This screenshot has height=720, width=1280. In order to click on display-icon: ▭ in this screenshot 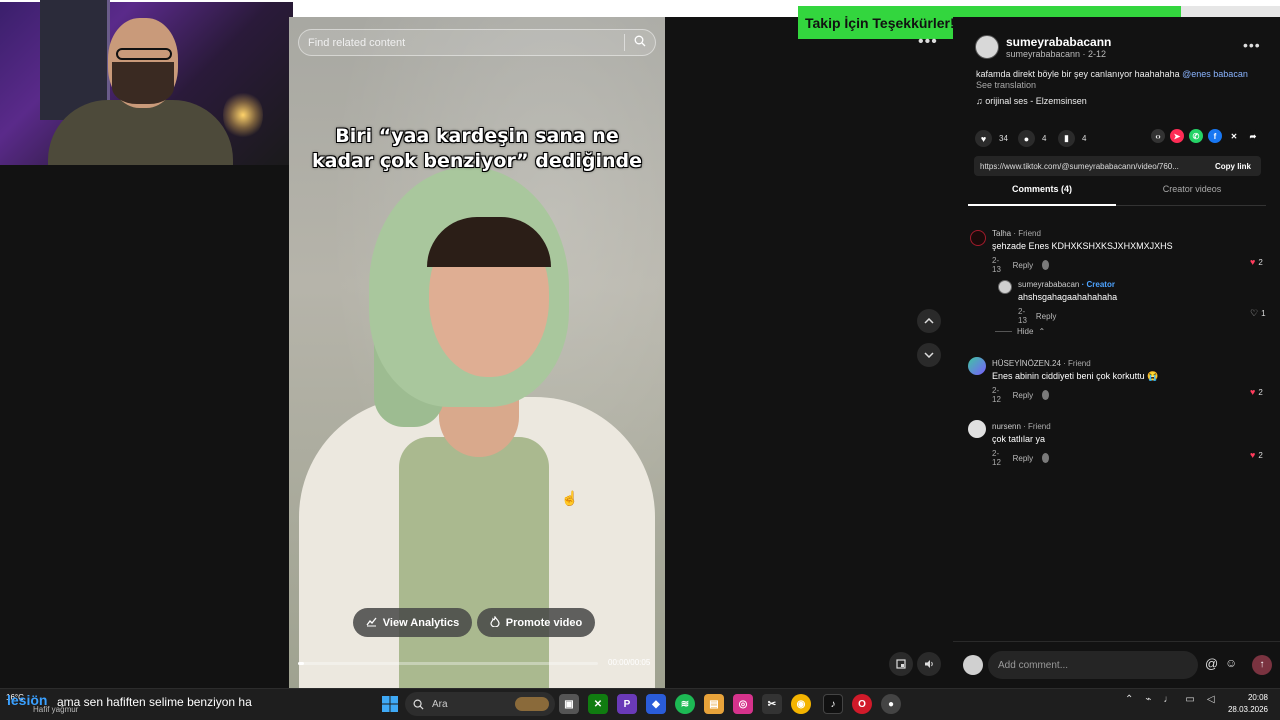, I will do `click(1189, 699)`.